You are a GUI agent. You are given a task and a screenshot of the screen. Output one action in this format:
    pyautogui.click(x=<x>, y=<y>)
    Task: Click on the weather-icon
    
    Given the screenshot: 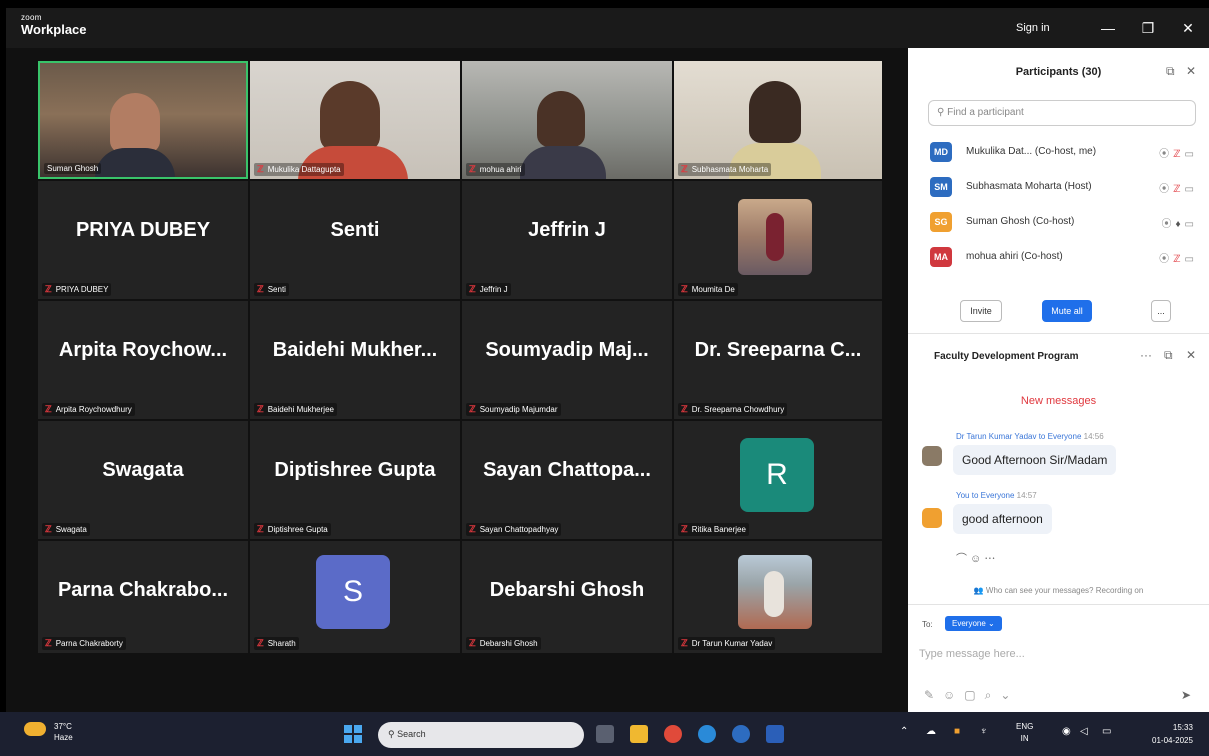 What is the action you would take?
    pyautogui.click(x=35, y=729)
    